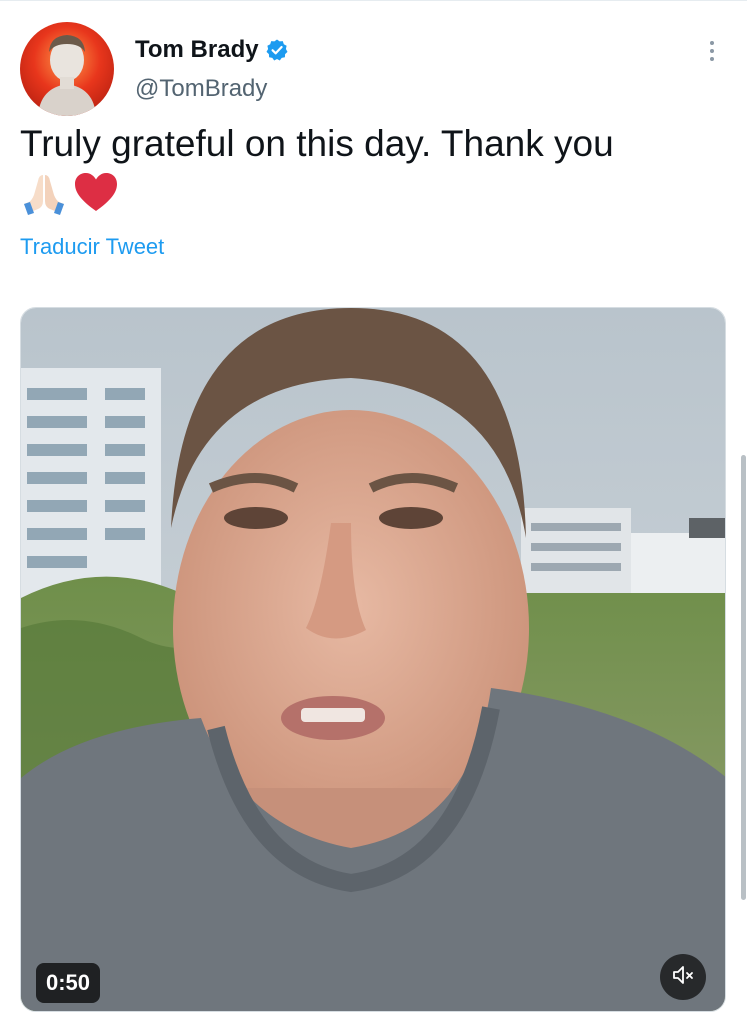 Image resolution: width=747 pixels, height=1025 pixels. I want to click on tweet-emojis, so click(70, 195).